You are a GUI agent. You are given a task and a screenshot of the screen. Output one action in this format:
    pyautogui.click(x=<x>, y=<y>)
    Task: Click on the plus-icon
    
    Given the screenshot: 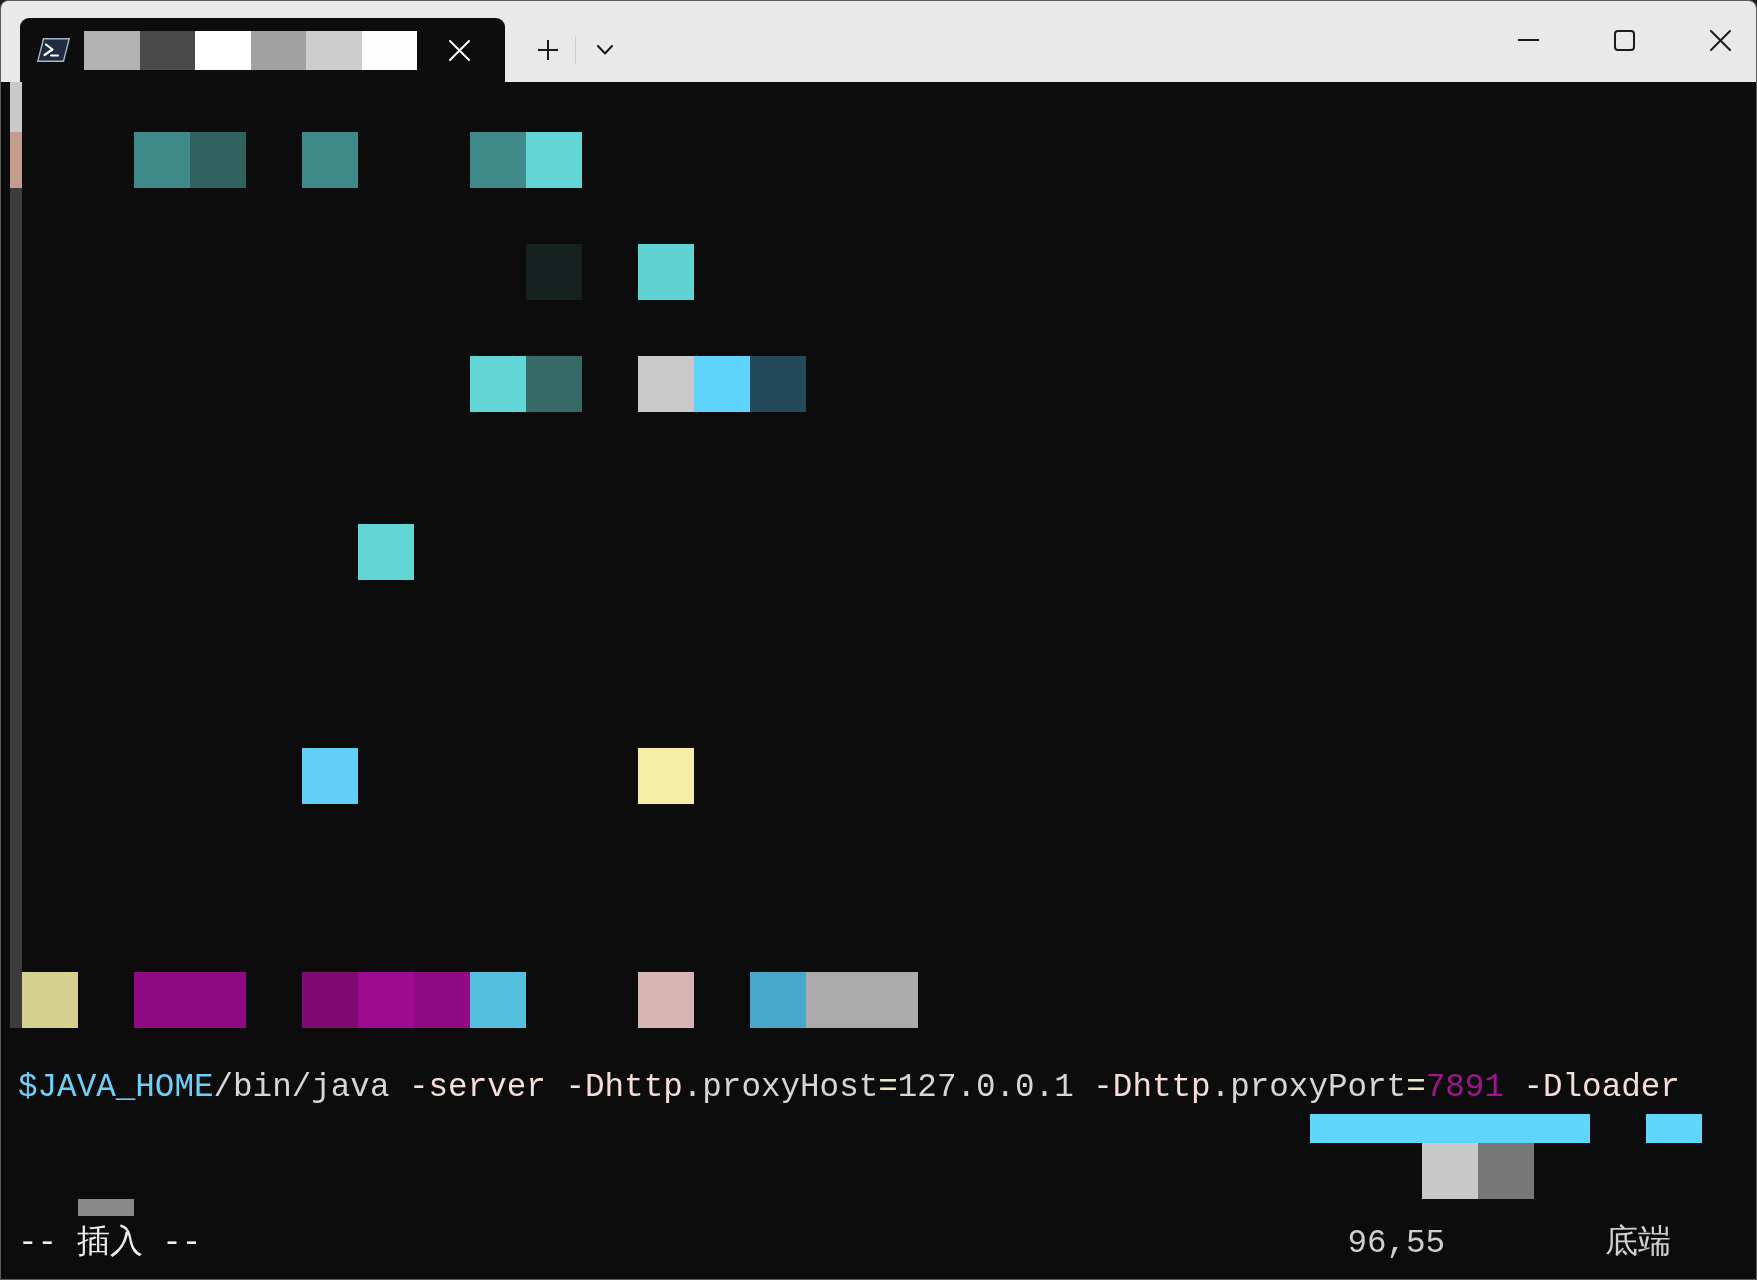 What is the action you would take?
    pyautogui.click(x=548, y=50)
    